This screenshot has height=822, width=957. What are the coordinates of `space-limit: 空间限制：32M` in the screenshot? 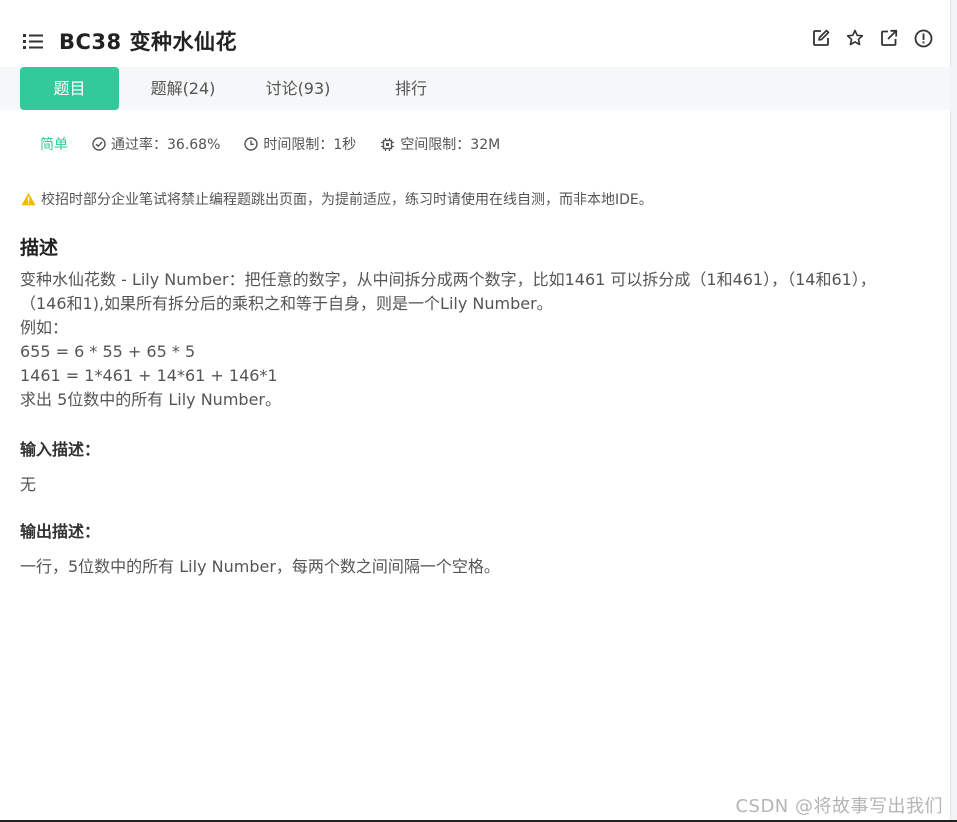 It's located at (440, 144).